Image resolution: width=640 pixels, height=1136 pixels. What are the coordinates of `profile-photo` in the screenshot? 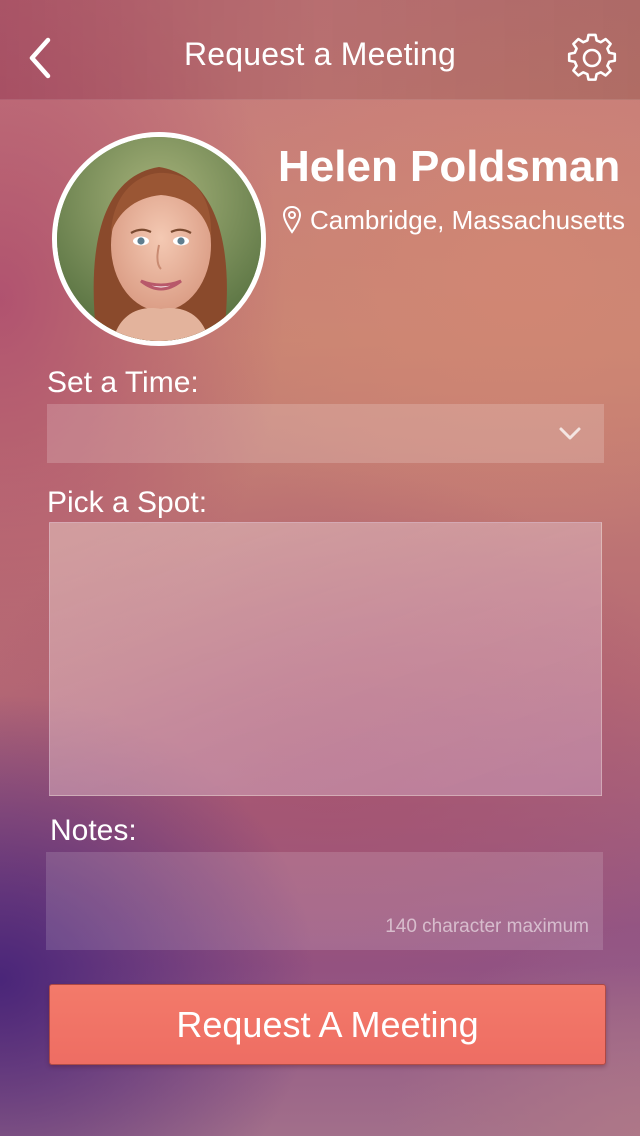 It's located at (159, 239).